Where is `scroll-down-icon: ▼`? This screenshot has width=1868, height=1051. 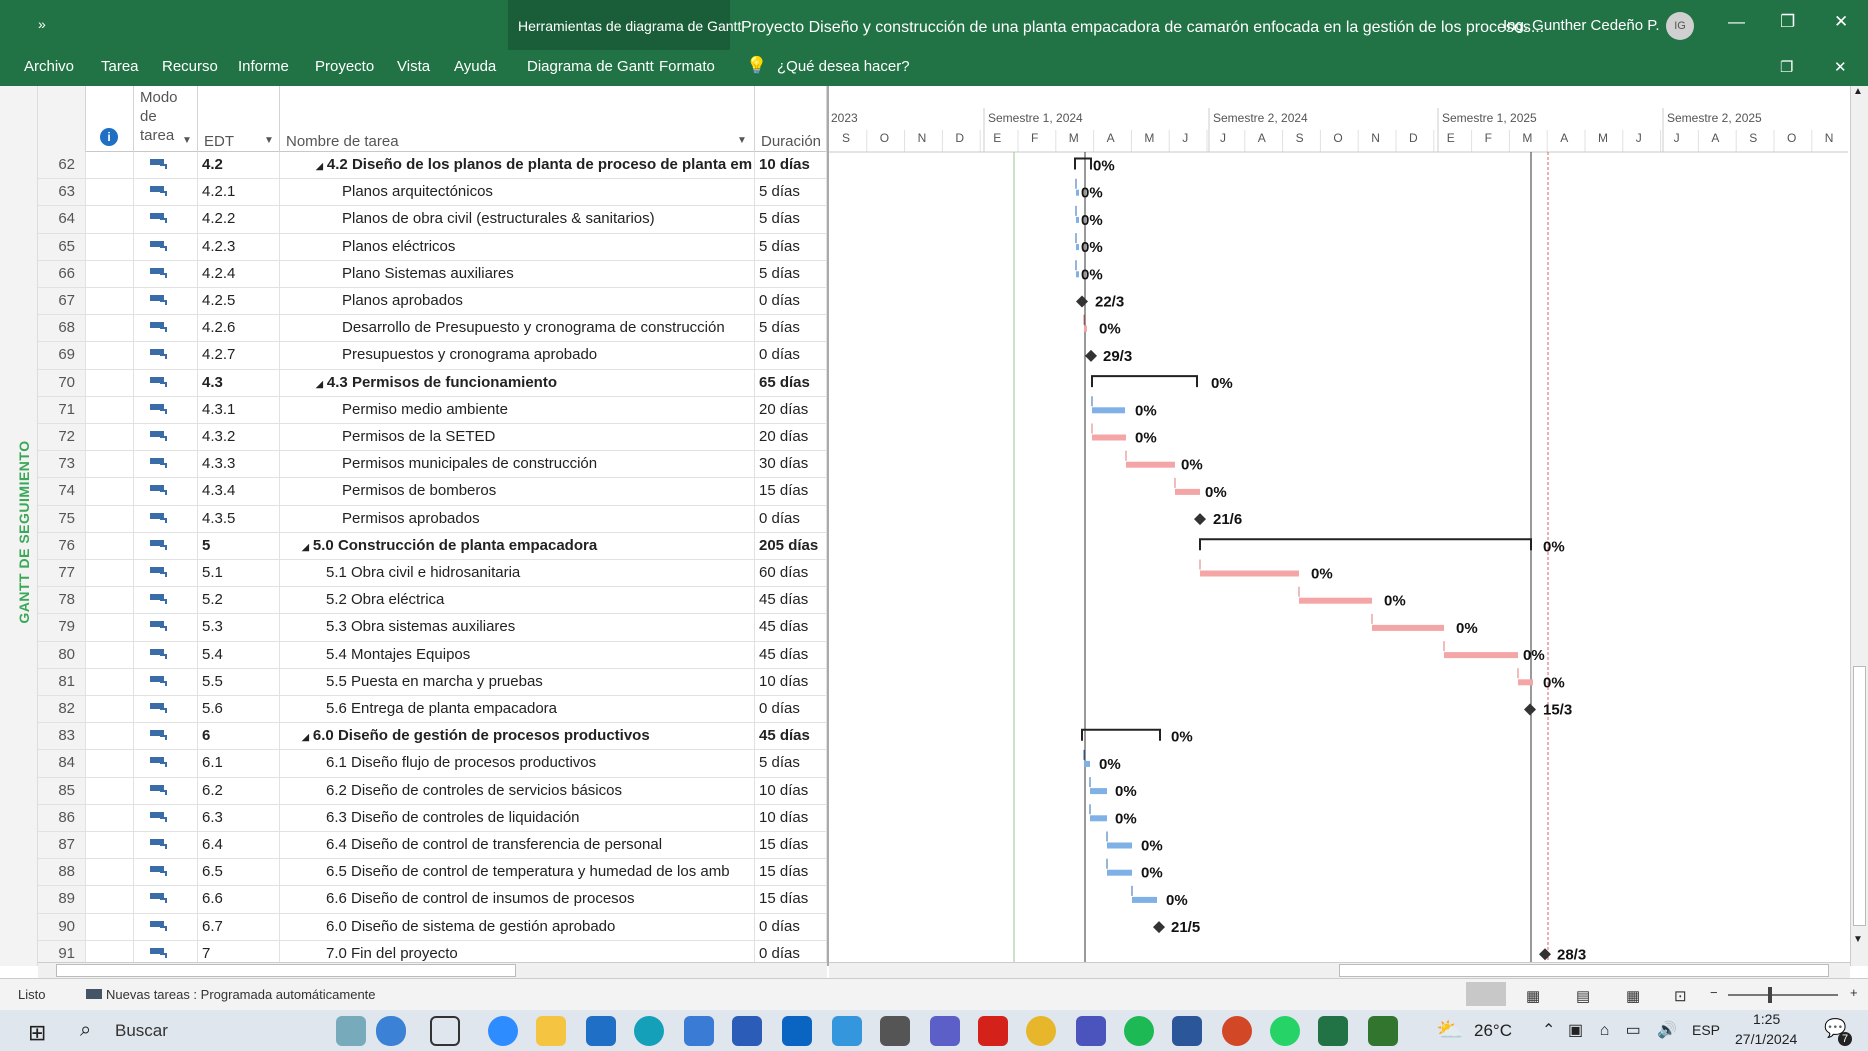 scroll-down-icon: ▼ is located at coordinates (1858, 939).